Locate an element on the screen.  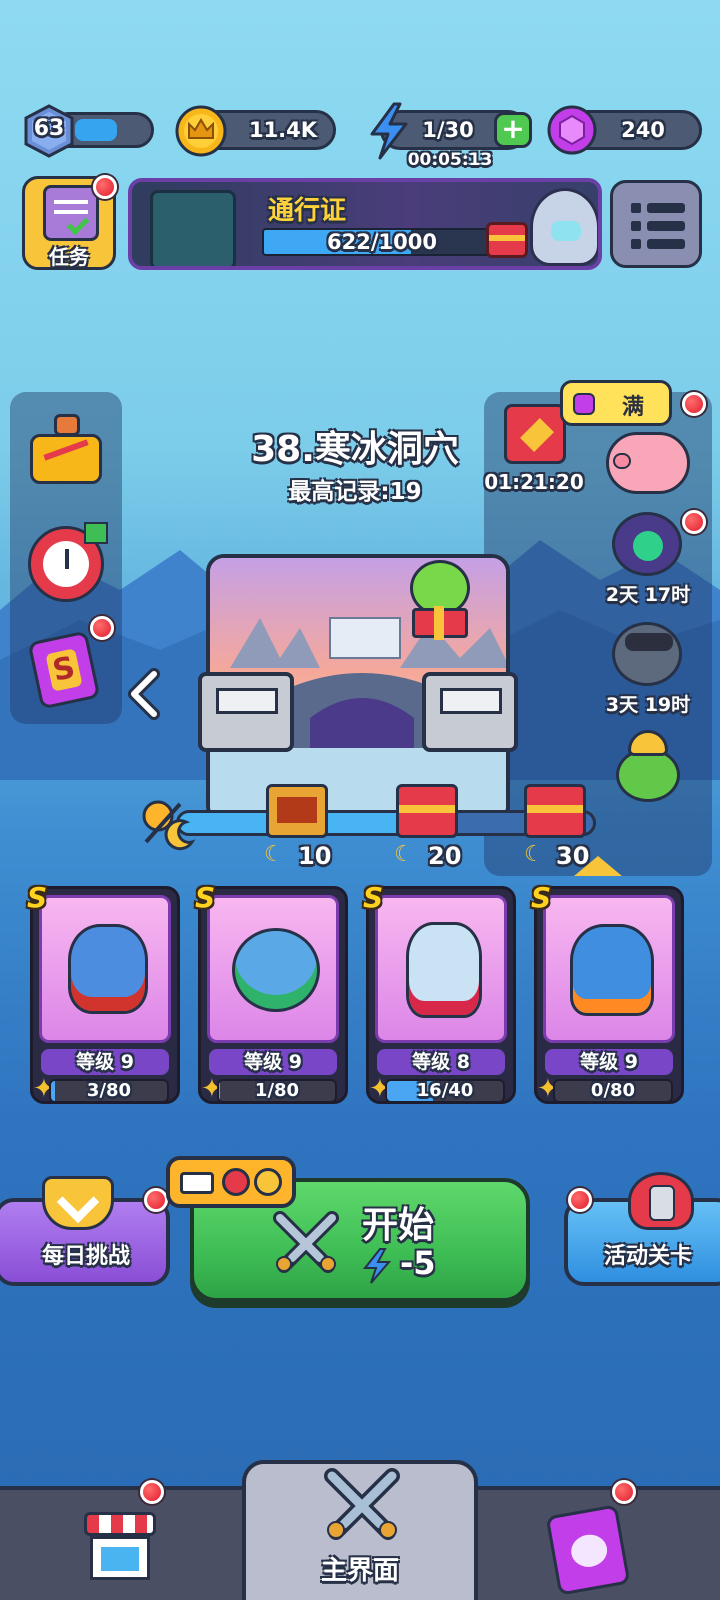
event-stage-button: 活动关卡 is located at coordinates (642, 1229).